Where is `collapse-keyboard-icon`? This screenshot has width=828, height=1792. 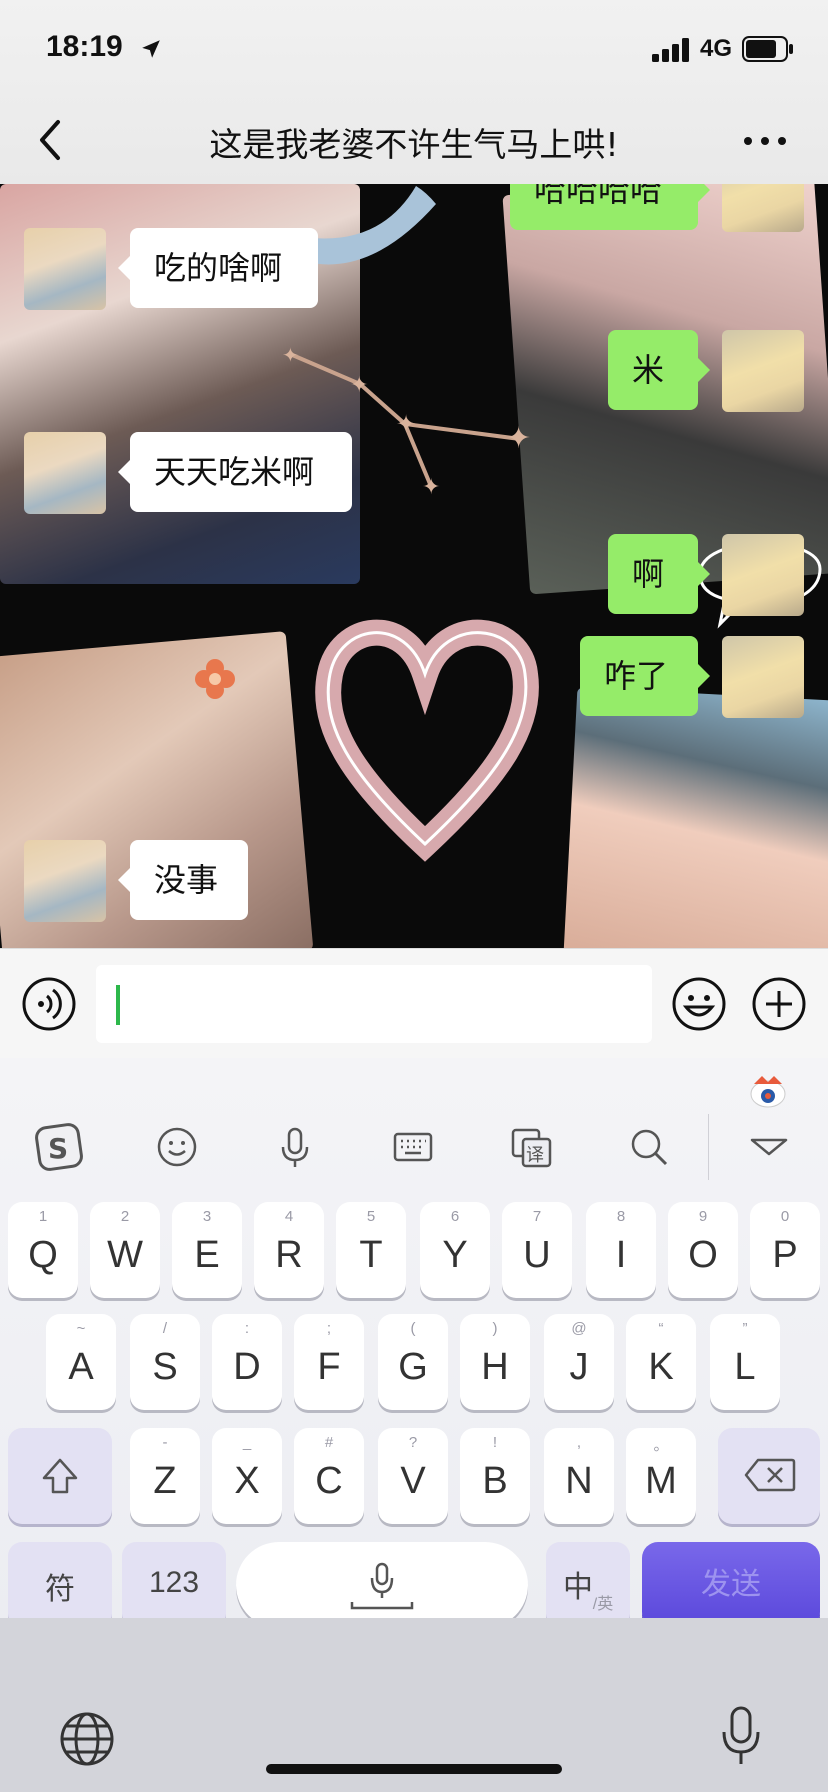 collapse-keyboard-icon is located at coordinates (769, 1147).